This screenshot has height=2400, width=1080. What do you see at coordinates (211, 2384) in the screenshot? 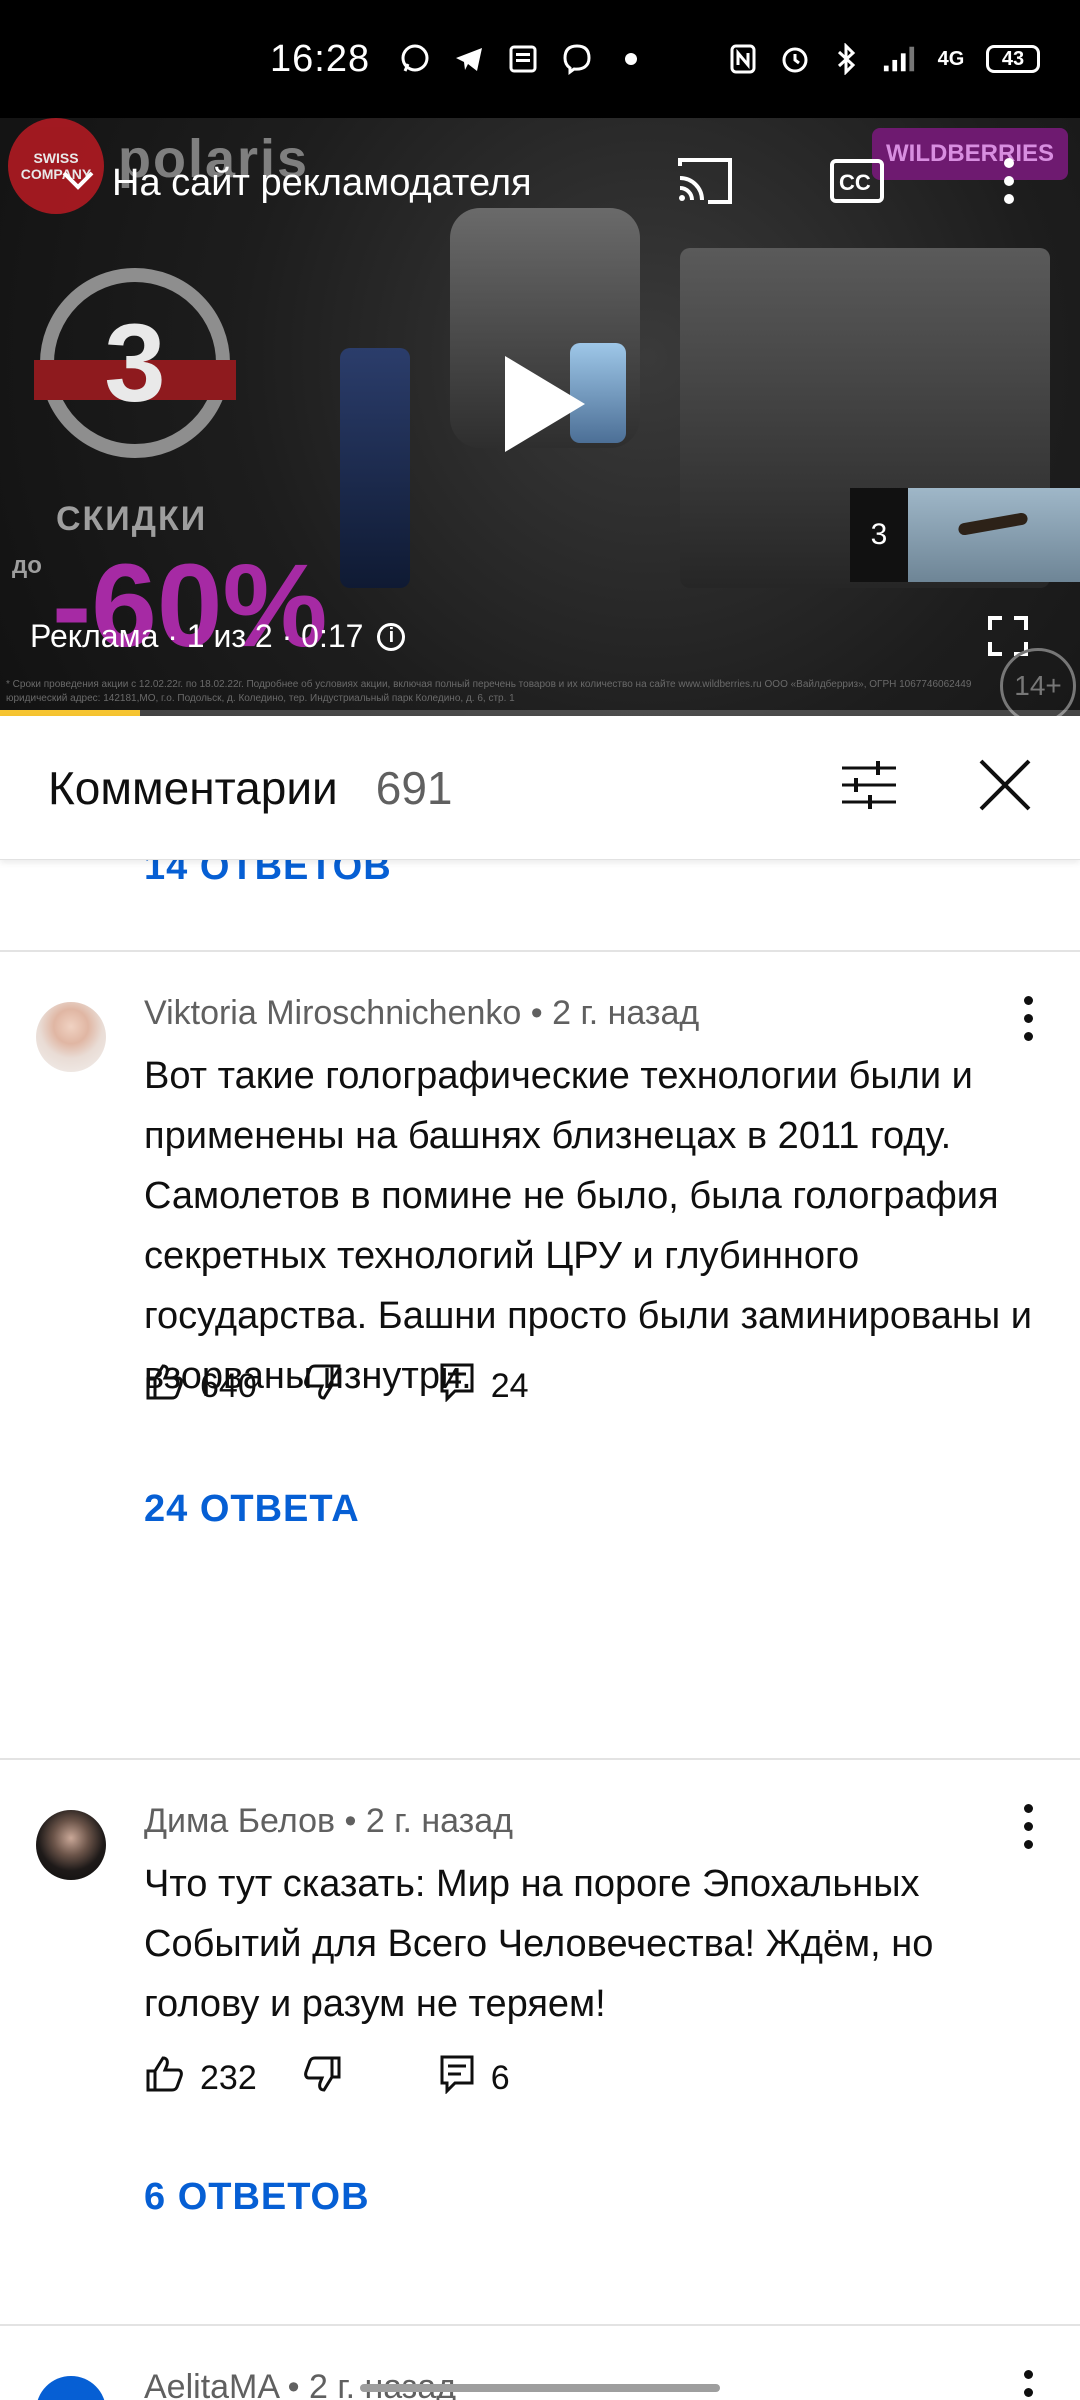
I see `comment-author: AelitaMA` at bounding box center [211, 2384].